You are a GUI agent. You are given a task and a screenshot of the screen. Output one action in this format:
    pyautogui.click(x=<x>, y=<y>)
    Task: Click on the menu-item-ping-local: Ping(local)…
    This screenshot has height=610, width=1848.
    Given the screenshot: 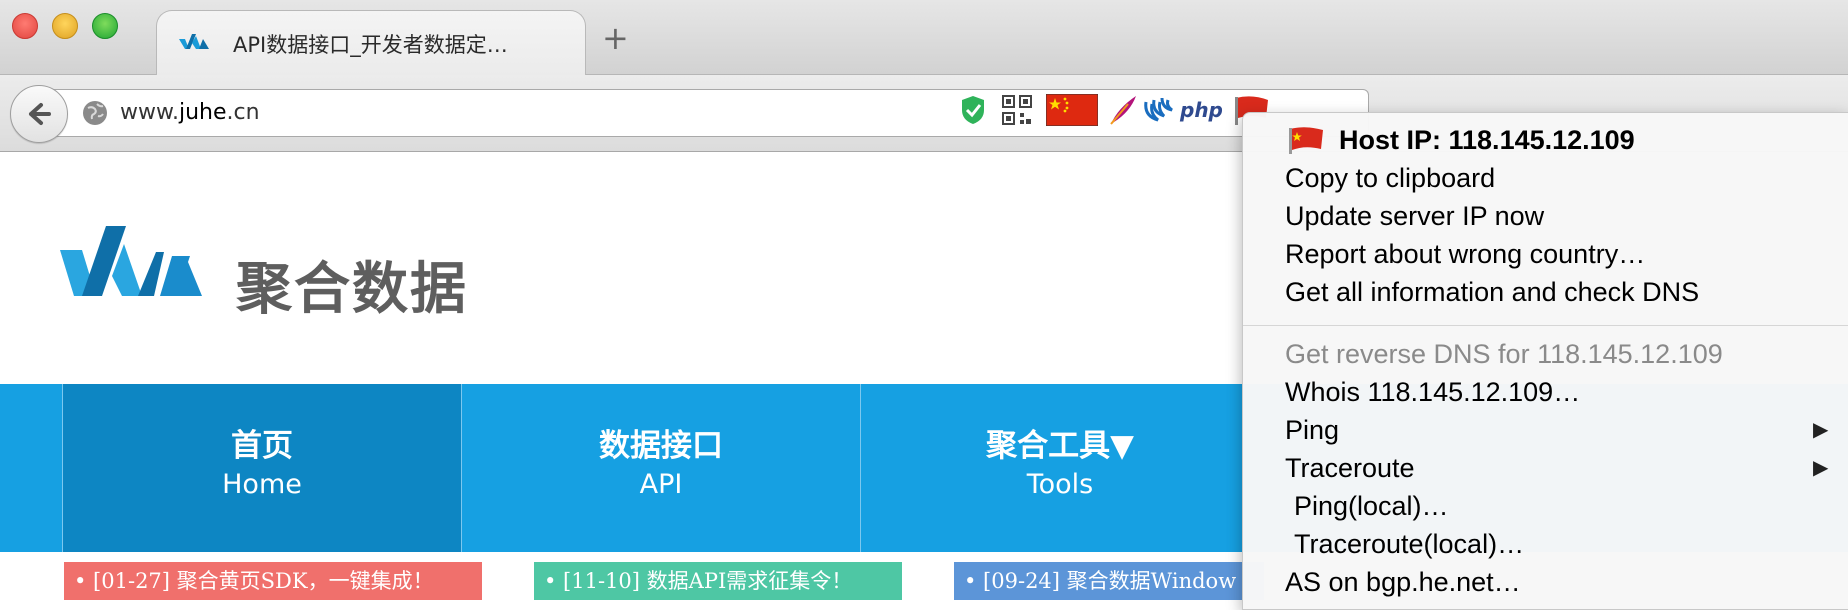 What is the action you would take?
    pyautogui.click(x=1371, y=506)
    